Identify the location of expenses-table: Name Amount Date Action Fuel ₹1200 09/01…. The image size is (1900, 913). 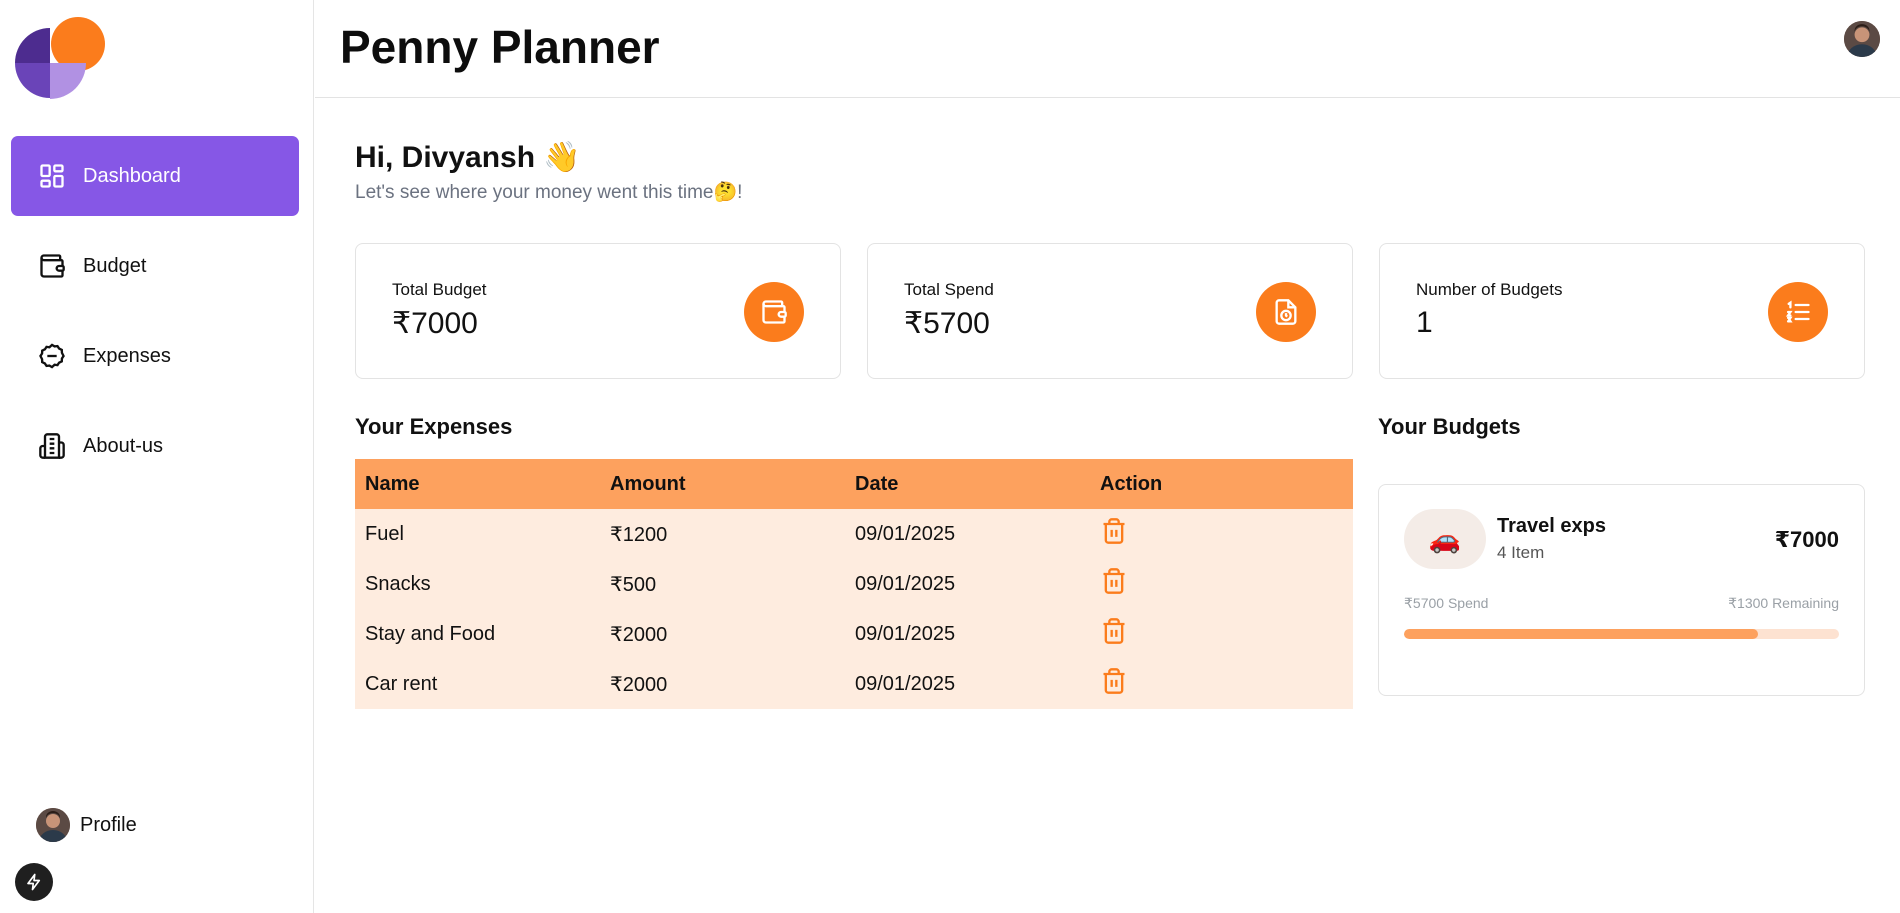
(854, 584).